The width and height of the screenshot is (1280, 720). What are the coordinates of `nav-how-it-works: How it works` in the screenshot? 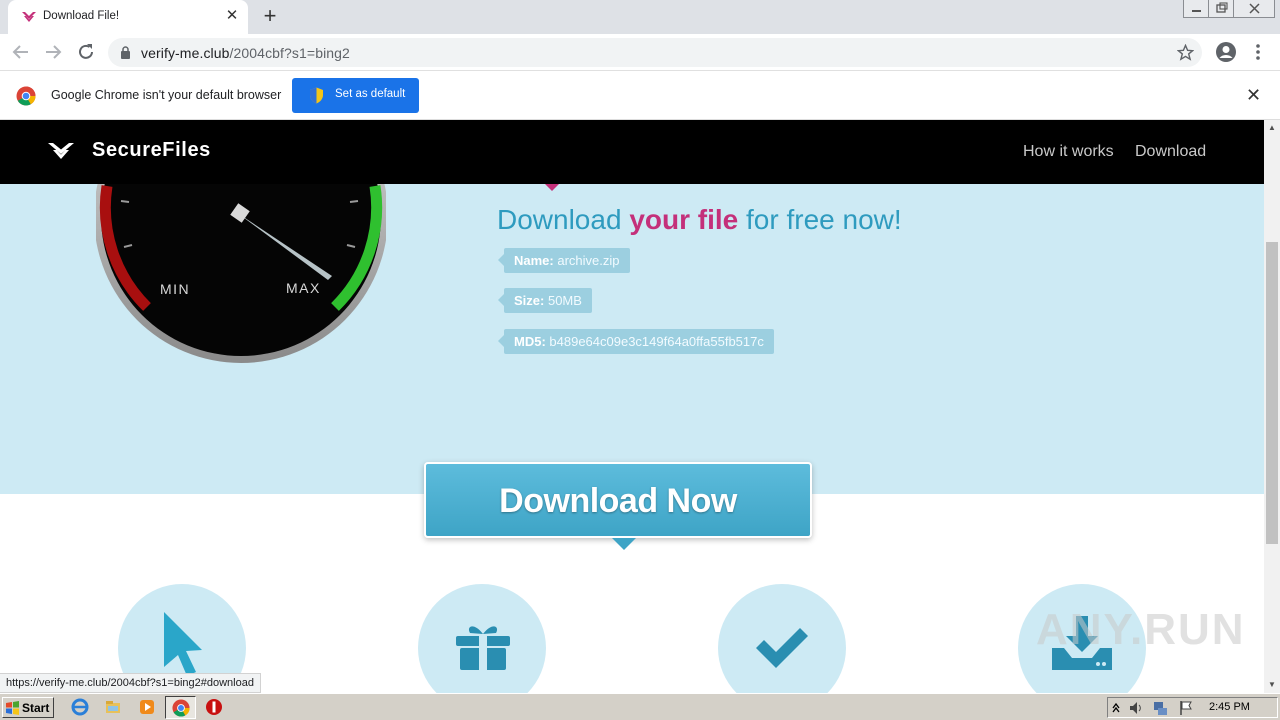 It's located at (1068, 152).